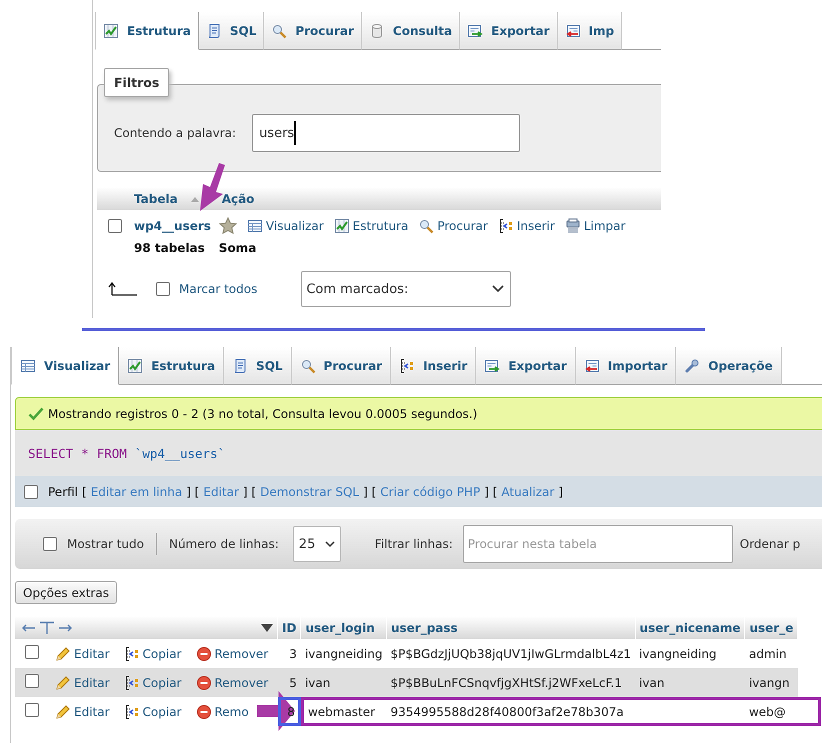 The width and height of the screenshot is (822, 745). Describe the element at coordinates (85, 453) in the screenshot. I see `sql-token: *` at that location.